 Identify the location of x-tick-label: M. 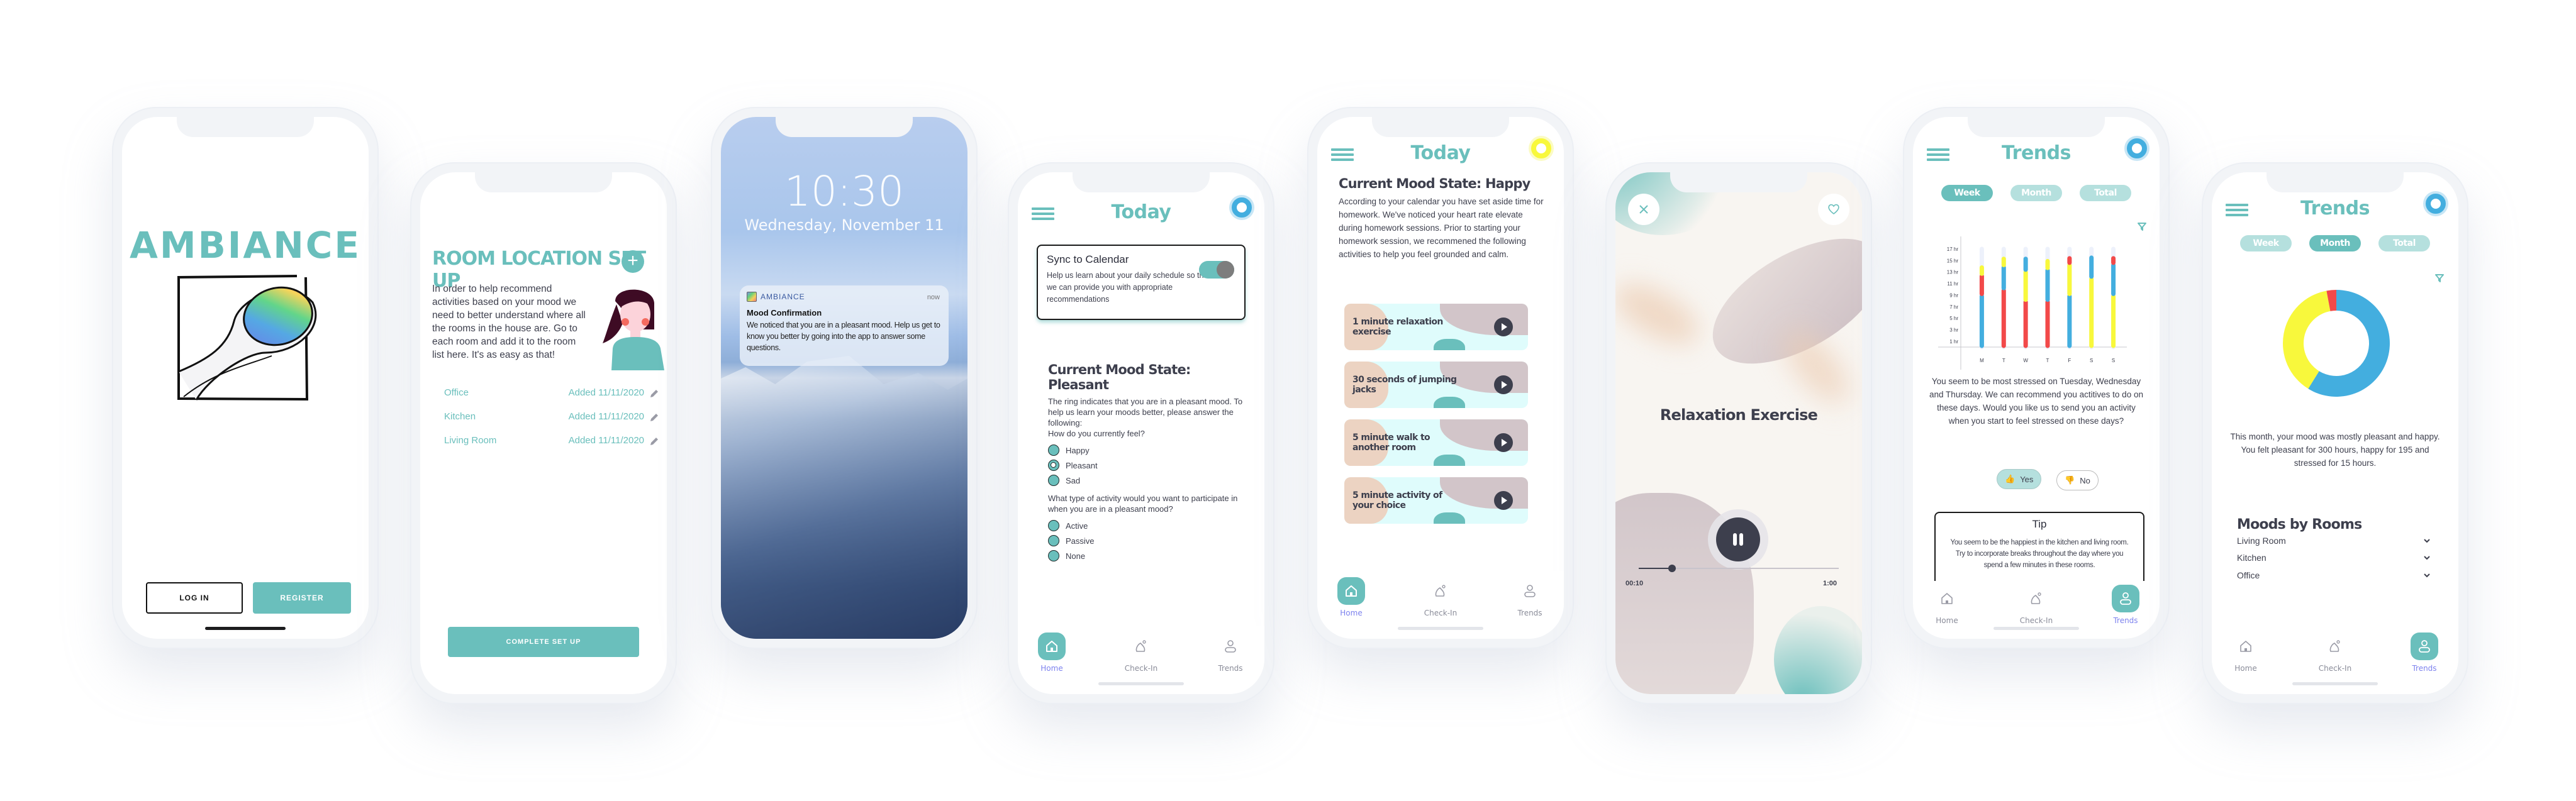
(1982, 360).